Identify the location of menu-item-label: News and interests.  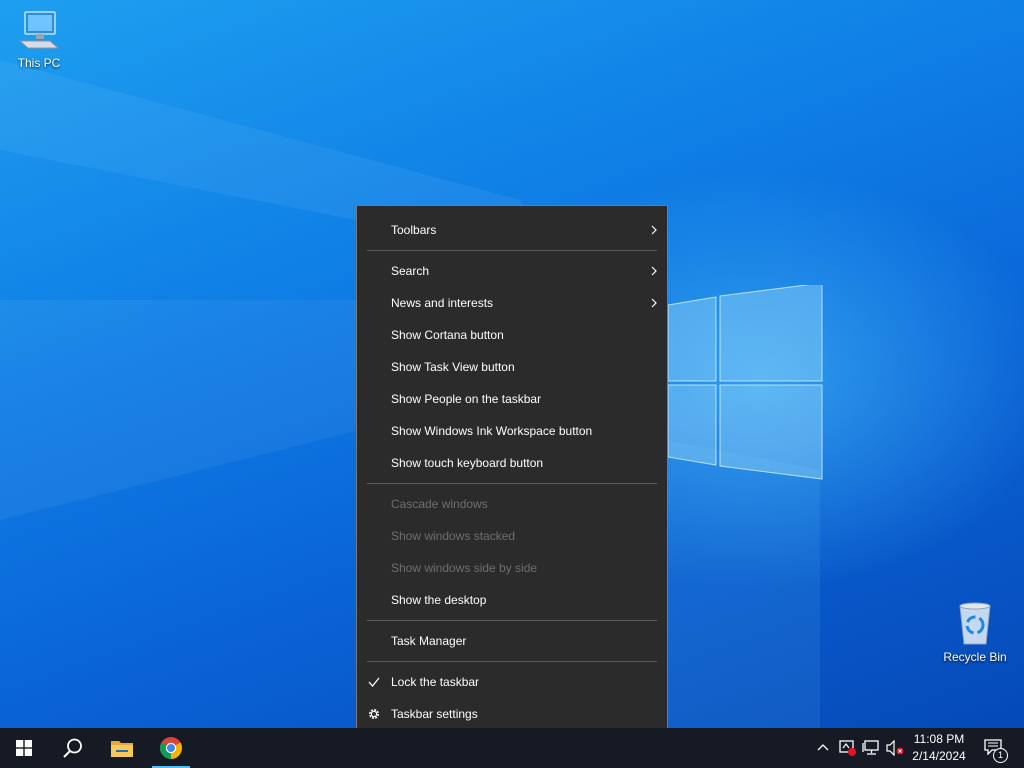
(442, 303).